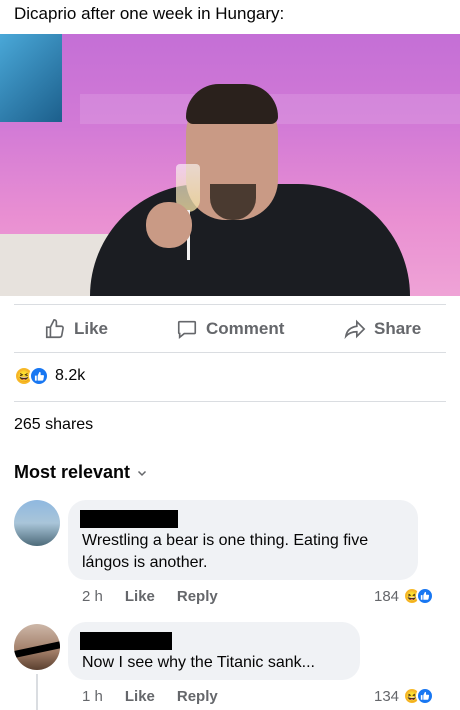  What do you see at coordinates (142, 473) in the screenshot?
I see `chevron-down-icon` at bounding box center [142, 473].